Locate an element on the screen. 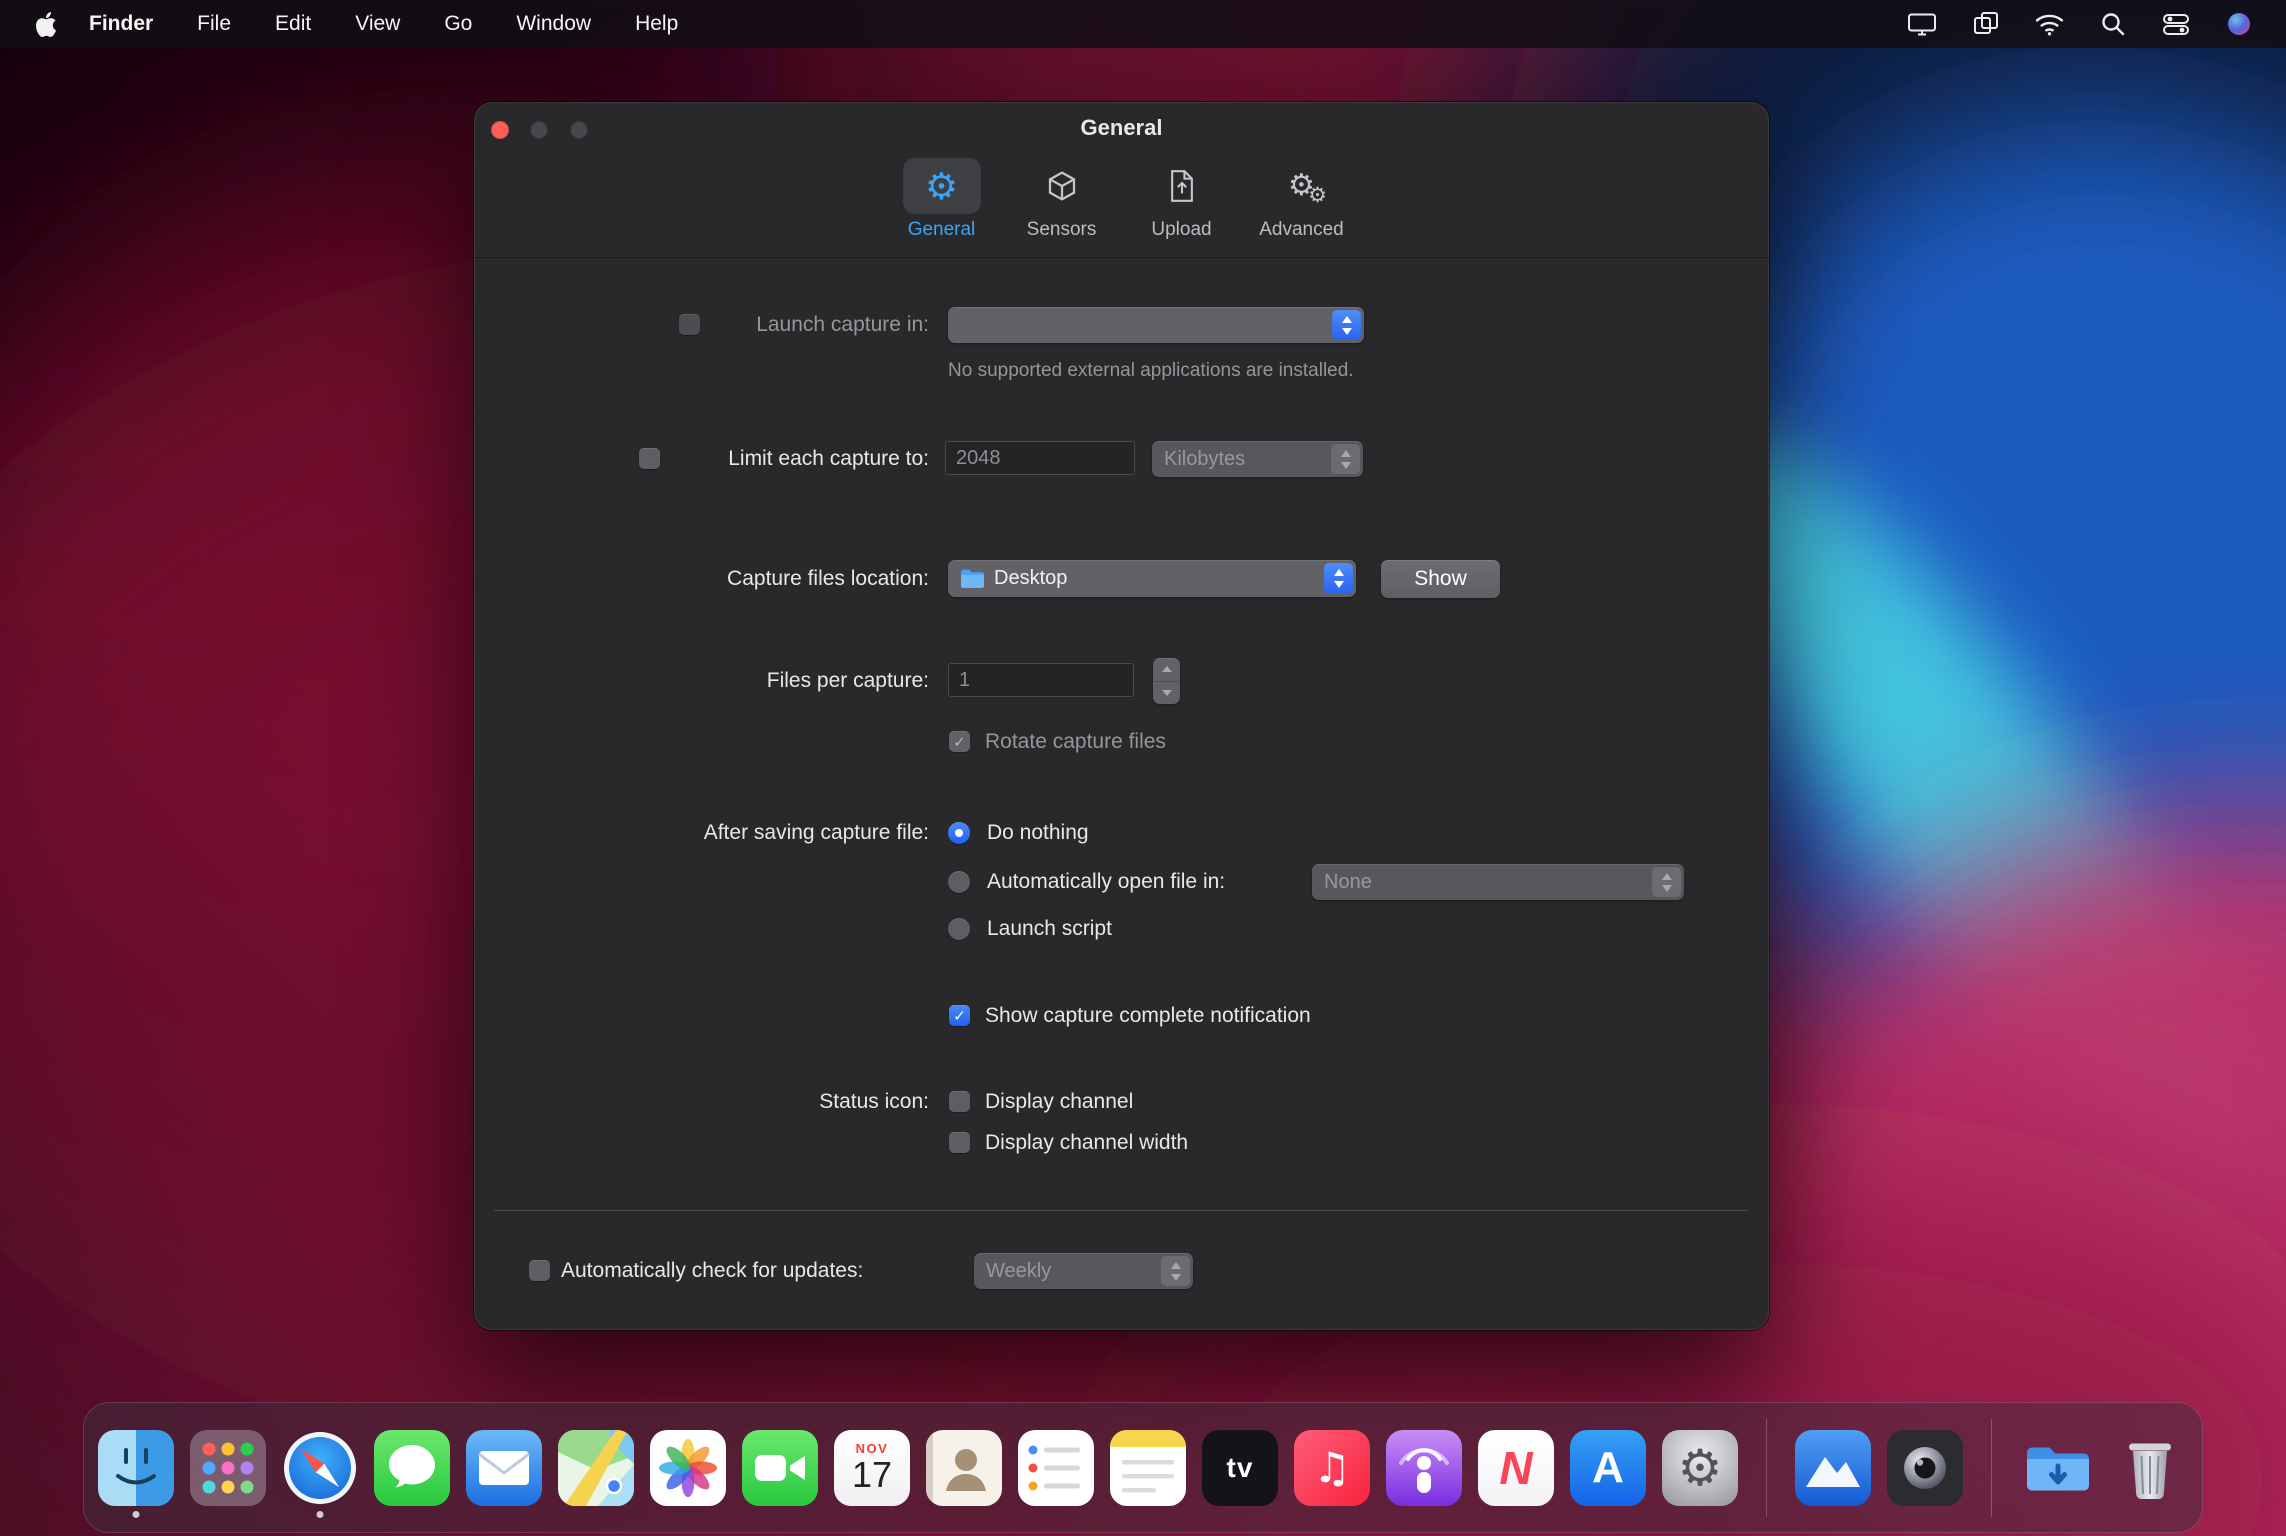 This screenshot has width=2286, height=1536. dock-finder-icon is located at coordinates (136, 1467).